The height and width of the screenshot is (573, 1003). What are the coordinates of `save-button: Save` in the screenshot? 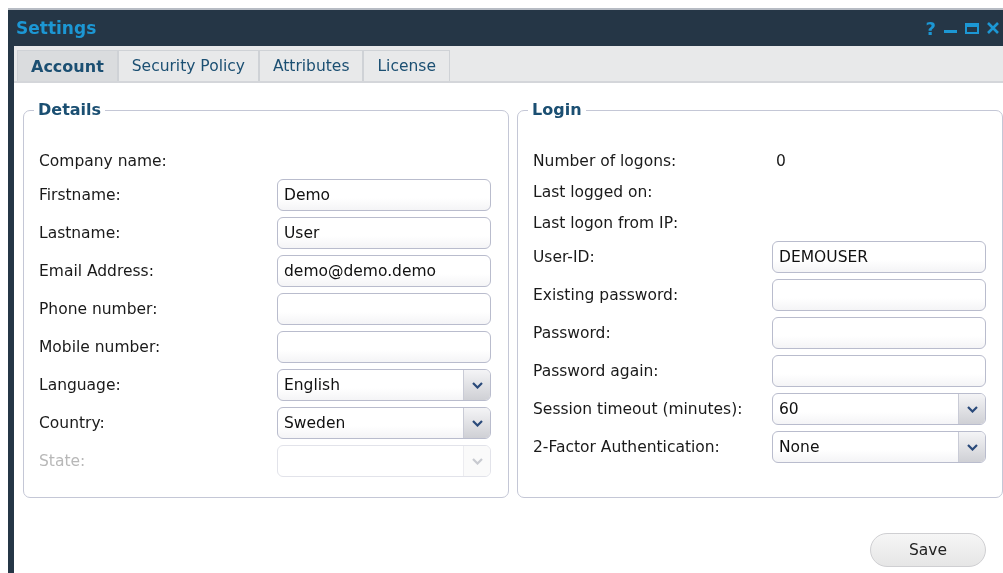 It's located at (928, 550).